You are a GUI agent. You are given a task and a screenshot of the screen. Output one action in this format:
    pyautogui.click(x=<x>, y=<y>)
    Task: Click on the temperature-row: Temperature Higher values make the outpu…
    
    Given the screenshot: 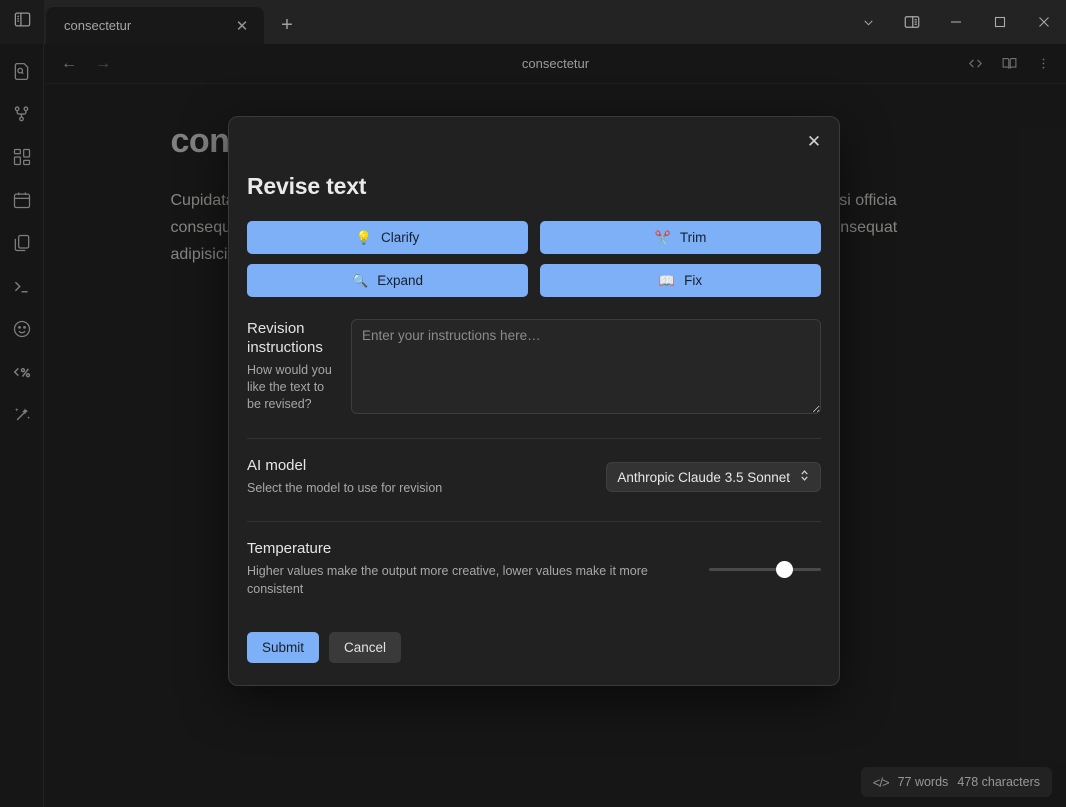 What is the action you would take?
    pyautogui.click(x=534, y=560)
    